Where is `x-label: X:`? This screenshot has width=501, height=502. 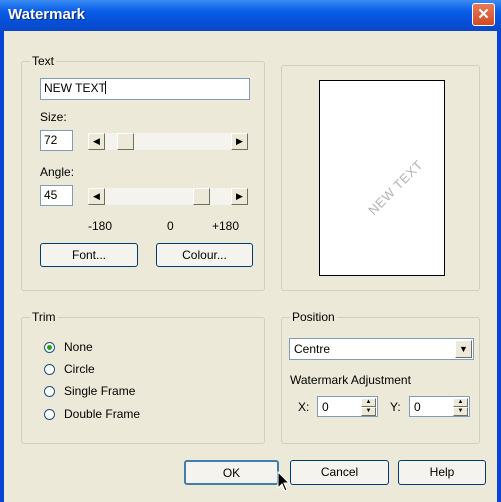
x-label: X: is located at coordinates (304, 407).